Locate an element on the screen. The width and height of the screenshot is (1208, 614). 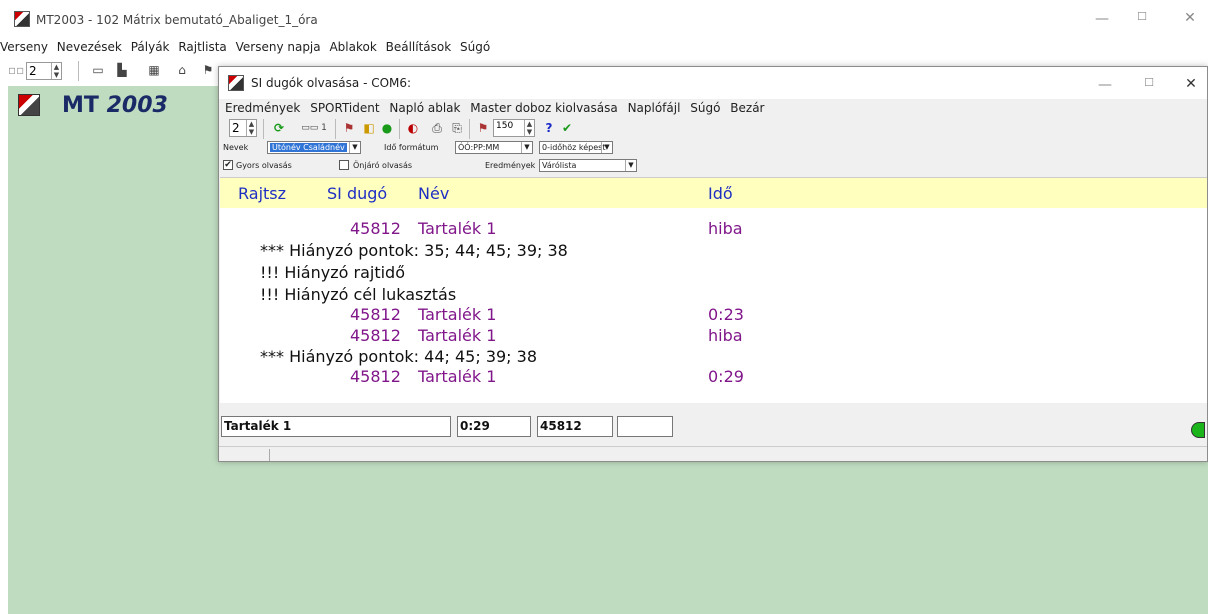
menu-beallitasok: Beállítások is located at coordinates (419, 47).